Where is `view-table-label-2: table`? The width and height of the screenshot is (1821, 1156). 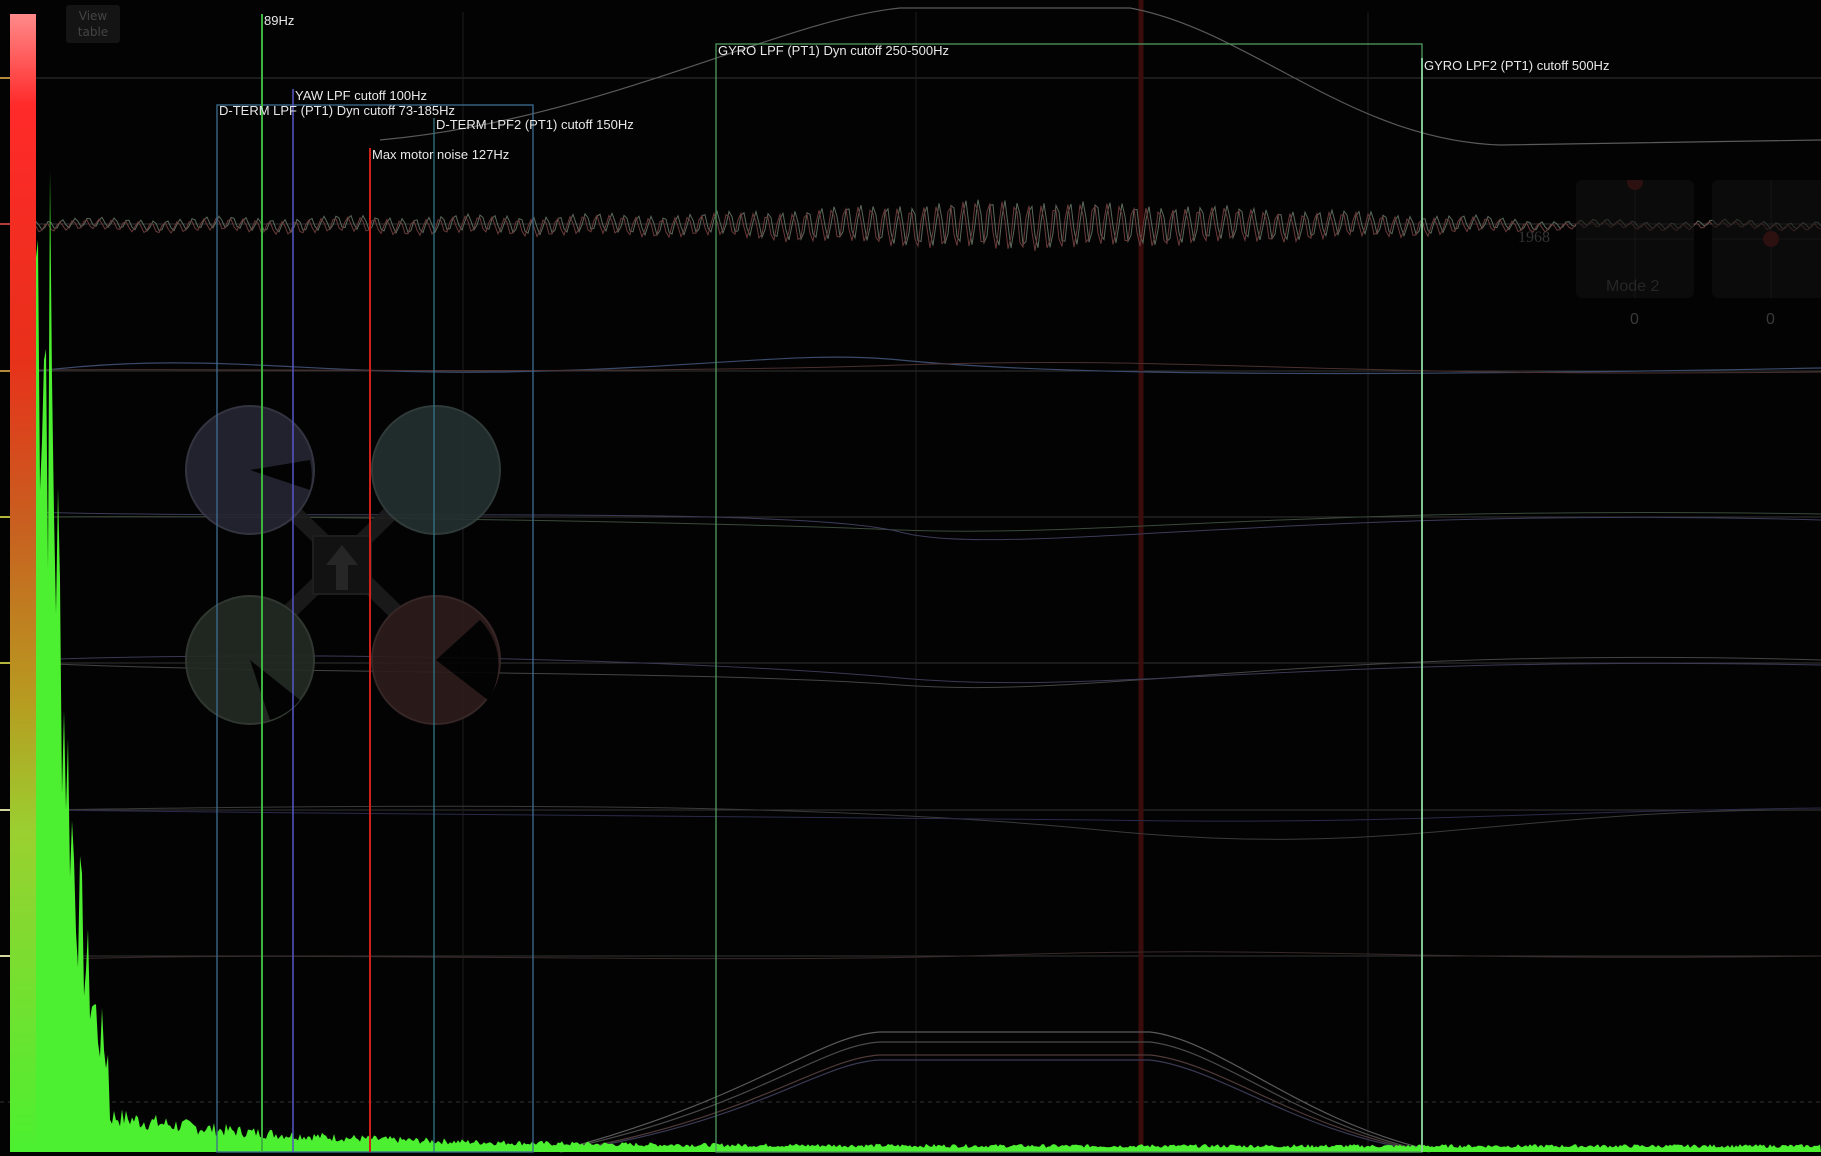 view-table-label-2: table is located at coordinates (93, 32).